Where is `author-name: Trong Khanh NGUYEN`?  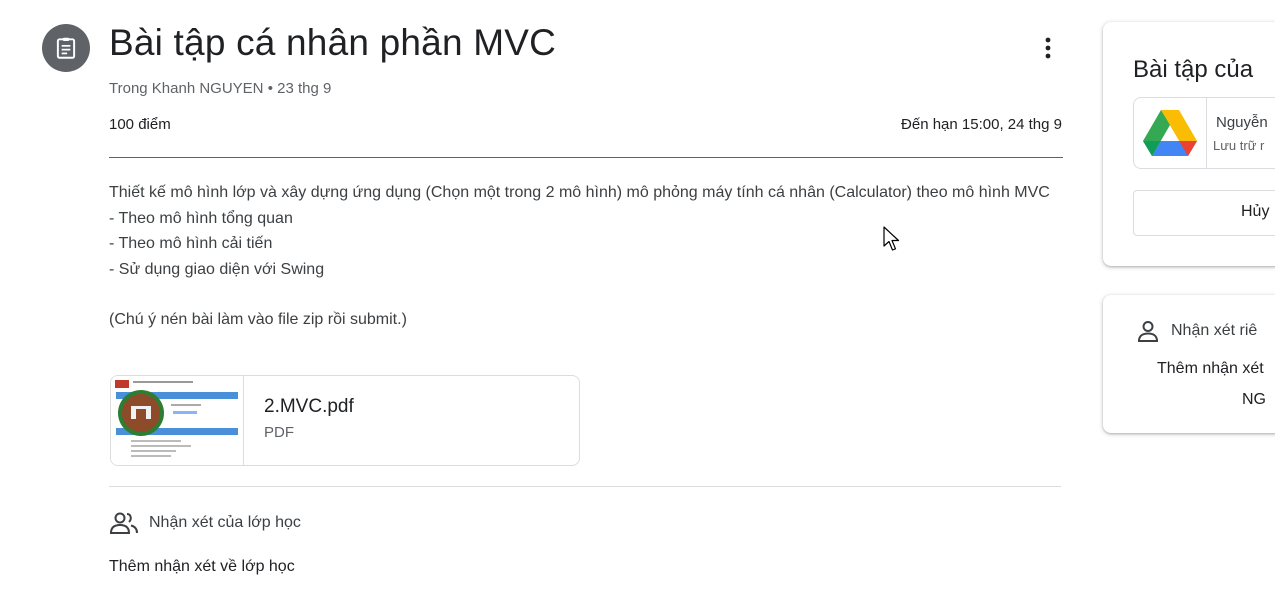 author-name: Trong Khanh NGUYEN is located at coordinates (186, 88).